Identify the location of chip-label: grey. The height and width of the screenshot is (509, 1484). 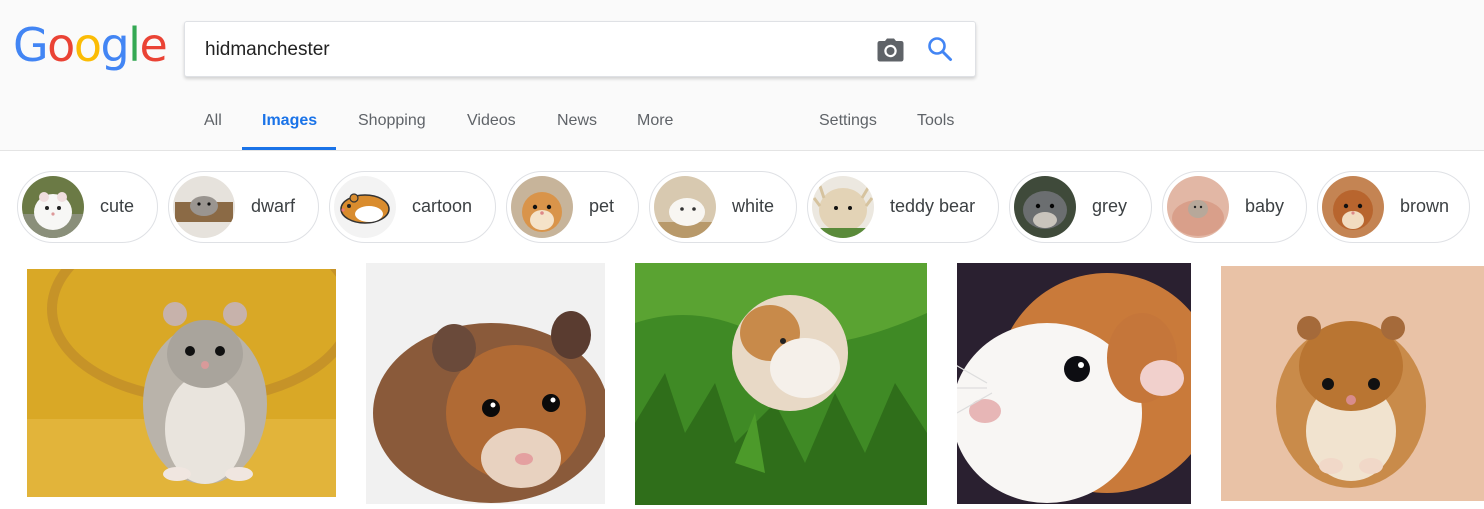
(1110, 206).